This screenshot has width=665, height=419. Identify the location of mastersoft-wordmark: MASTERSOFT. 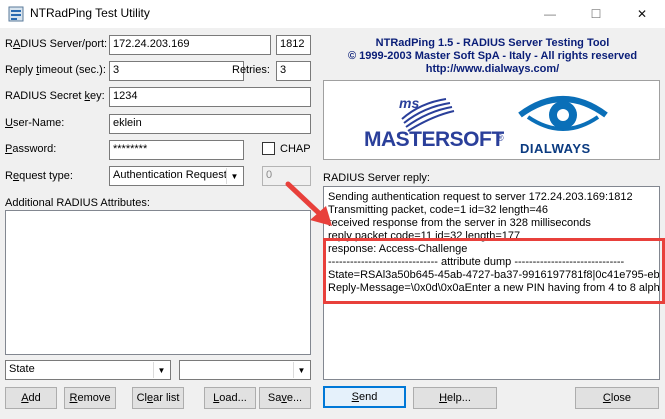
(434, 139).